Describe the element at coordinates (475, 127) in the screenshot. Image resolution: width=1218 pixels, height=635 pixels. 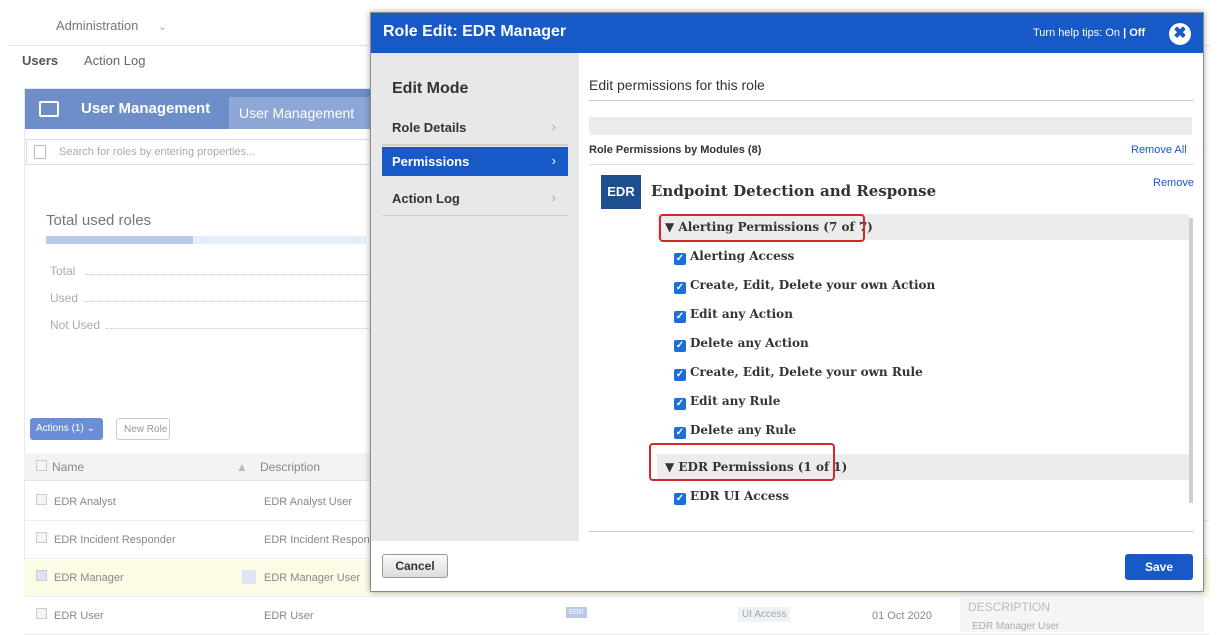
I see `sidebar-item-role-details: Role Details ›` at that location.